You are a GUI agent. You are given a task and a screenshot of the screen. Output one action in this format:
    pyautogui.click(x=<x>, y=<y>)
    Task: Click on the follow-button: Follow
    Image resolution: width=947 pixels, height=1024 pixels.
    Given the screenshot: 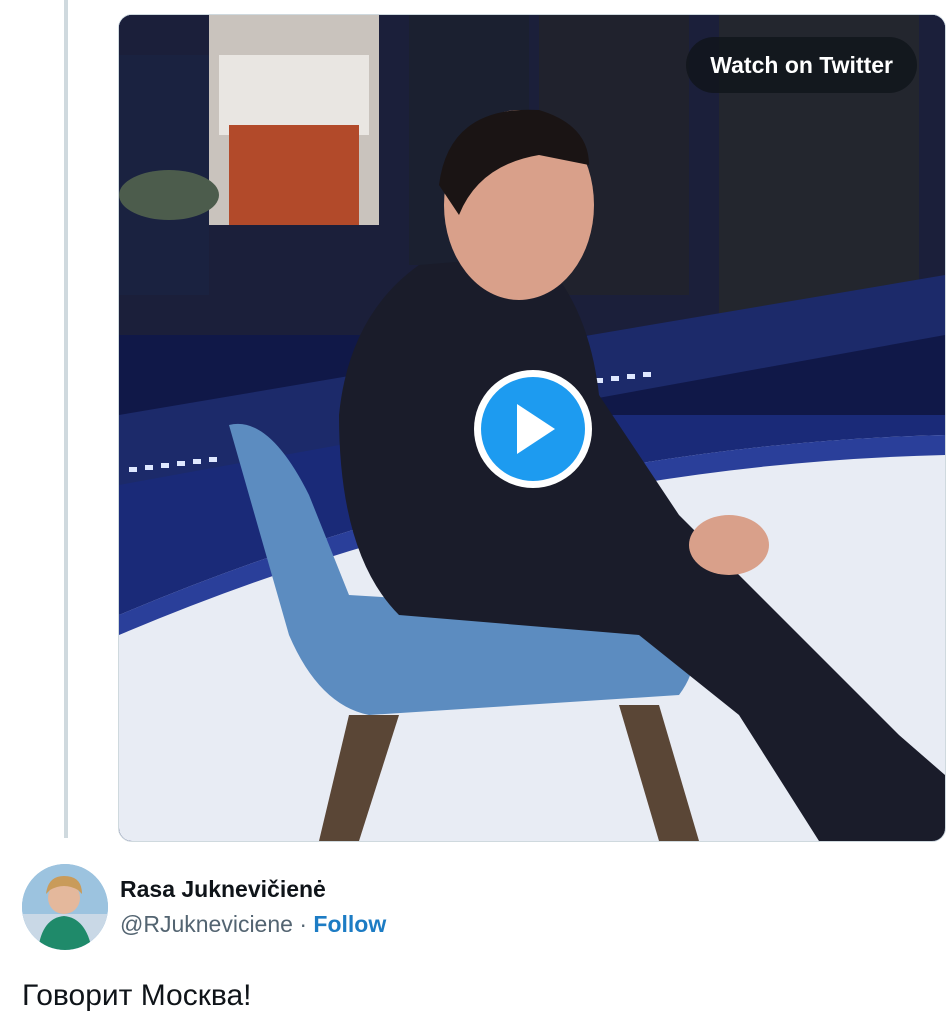 What is the action you would take?
    pyautogui.click(x=349, y=924)
    